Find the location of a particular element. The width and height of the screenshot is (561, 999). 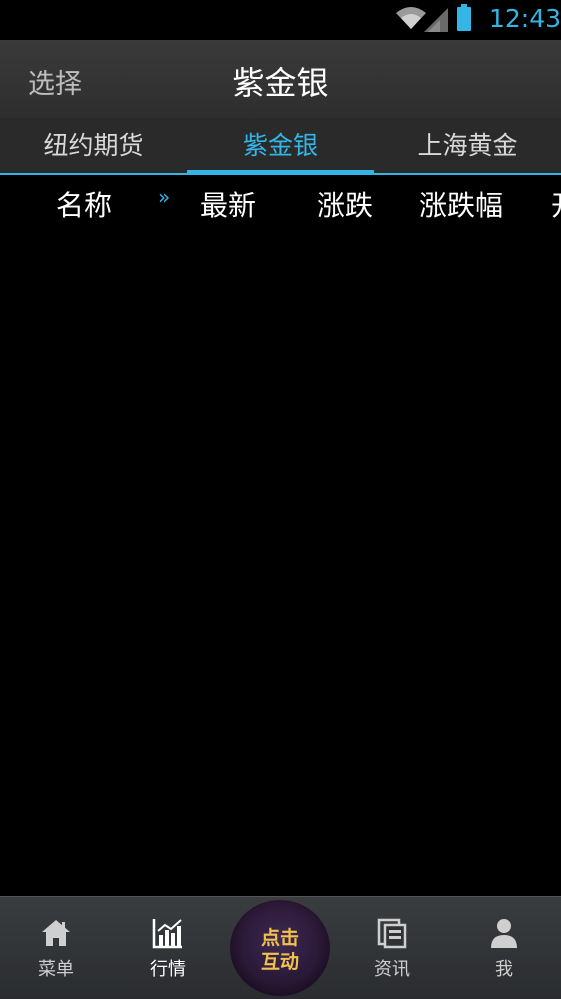

interact-button: 点击 互动 is located at coordinates (280, 948).